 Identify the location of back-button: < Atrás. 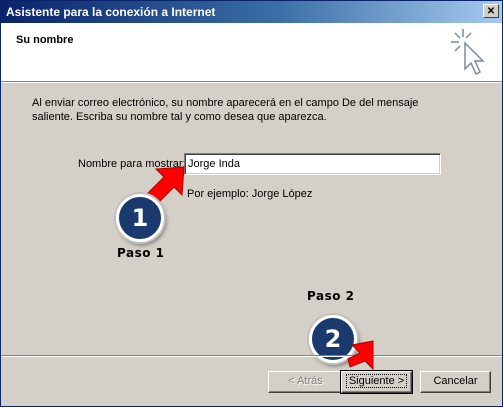
(305, 382).